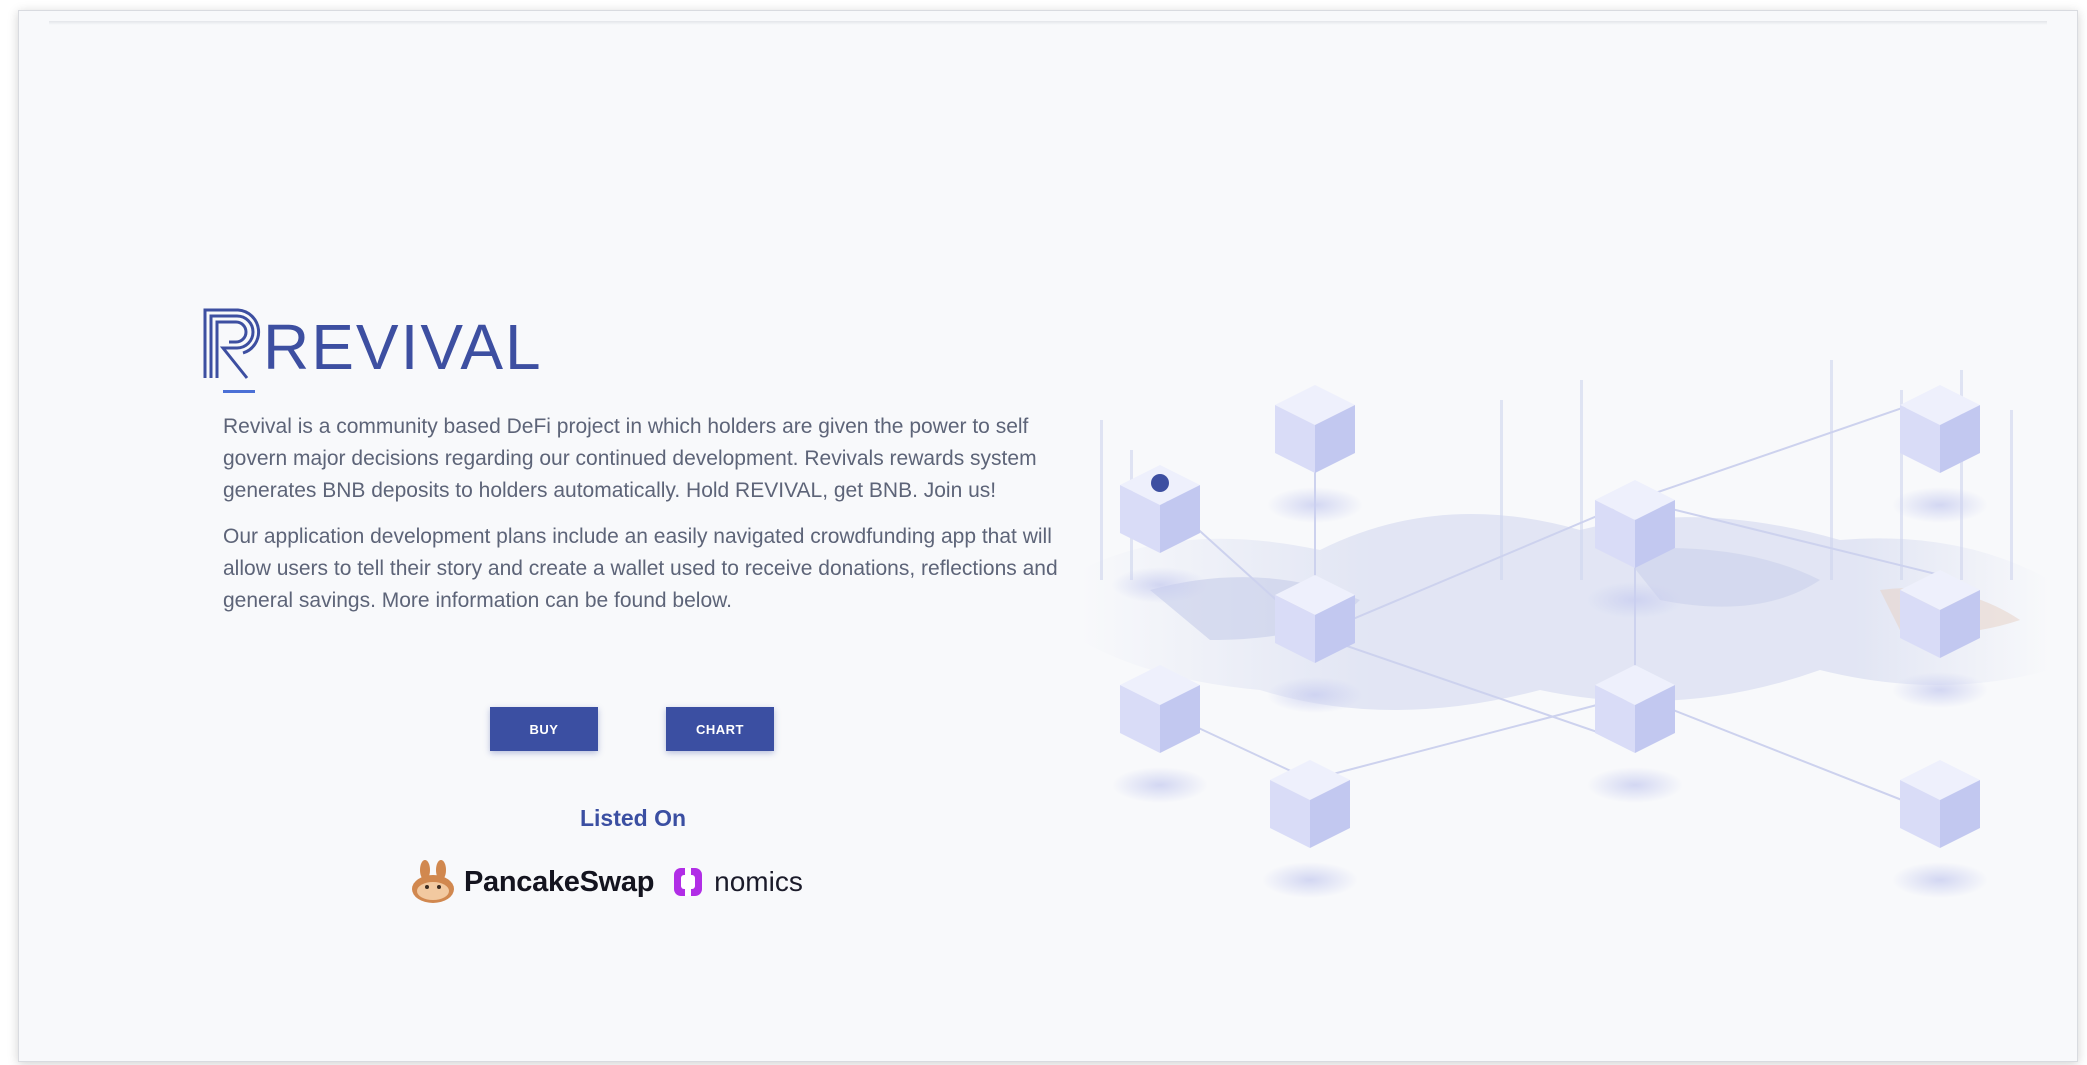 This screenshot has width=2087, height=1065. Describe the element at coordinates (688, 882) in the screenshot. I see `nomics-logo-icon` at that location.